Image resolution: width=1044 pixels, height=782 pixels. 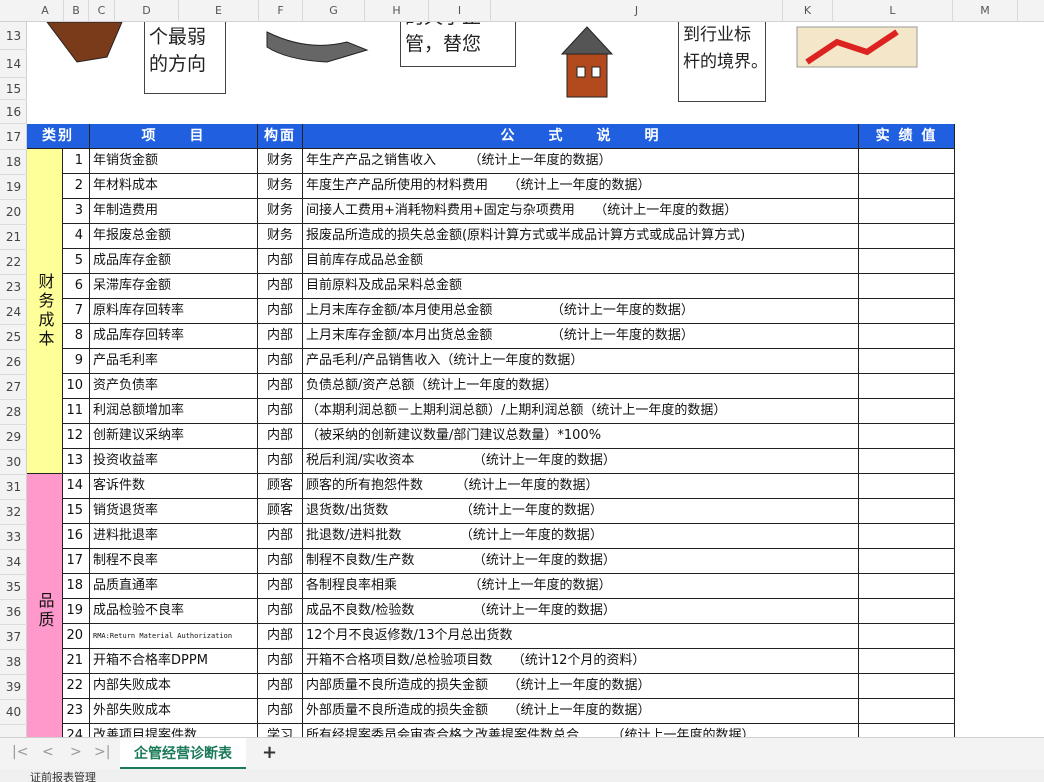 What do you see at coordinates (13, 36) in the screenshot?
I see `row-header-13: 13` at bounding box center [13, 36].